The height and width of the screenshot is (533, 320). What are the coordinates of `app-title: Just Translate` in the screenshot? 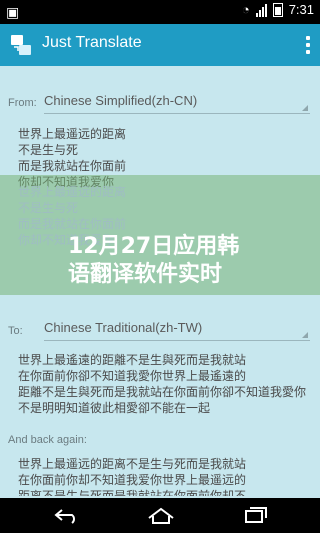 It's located at (92, 42).